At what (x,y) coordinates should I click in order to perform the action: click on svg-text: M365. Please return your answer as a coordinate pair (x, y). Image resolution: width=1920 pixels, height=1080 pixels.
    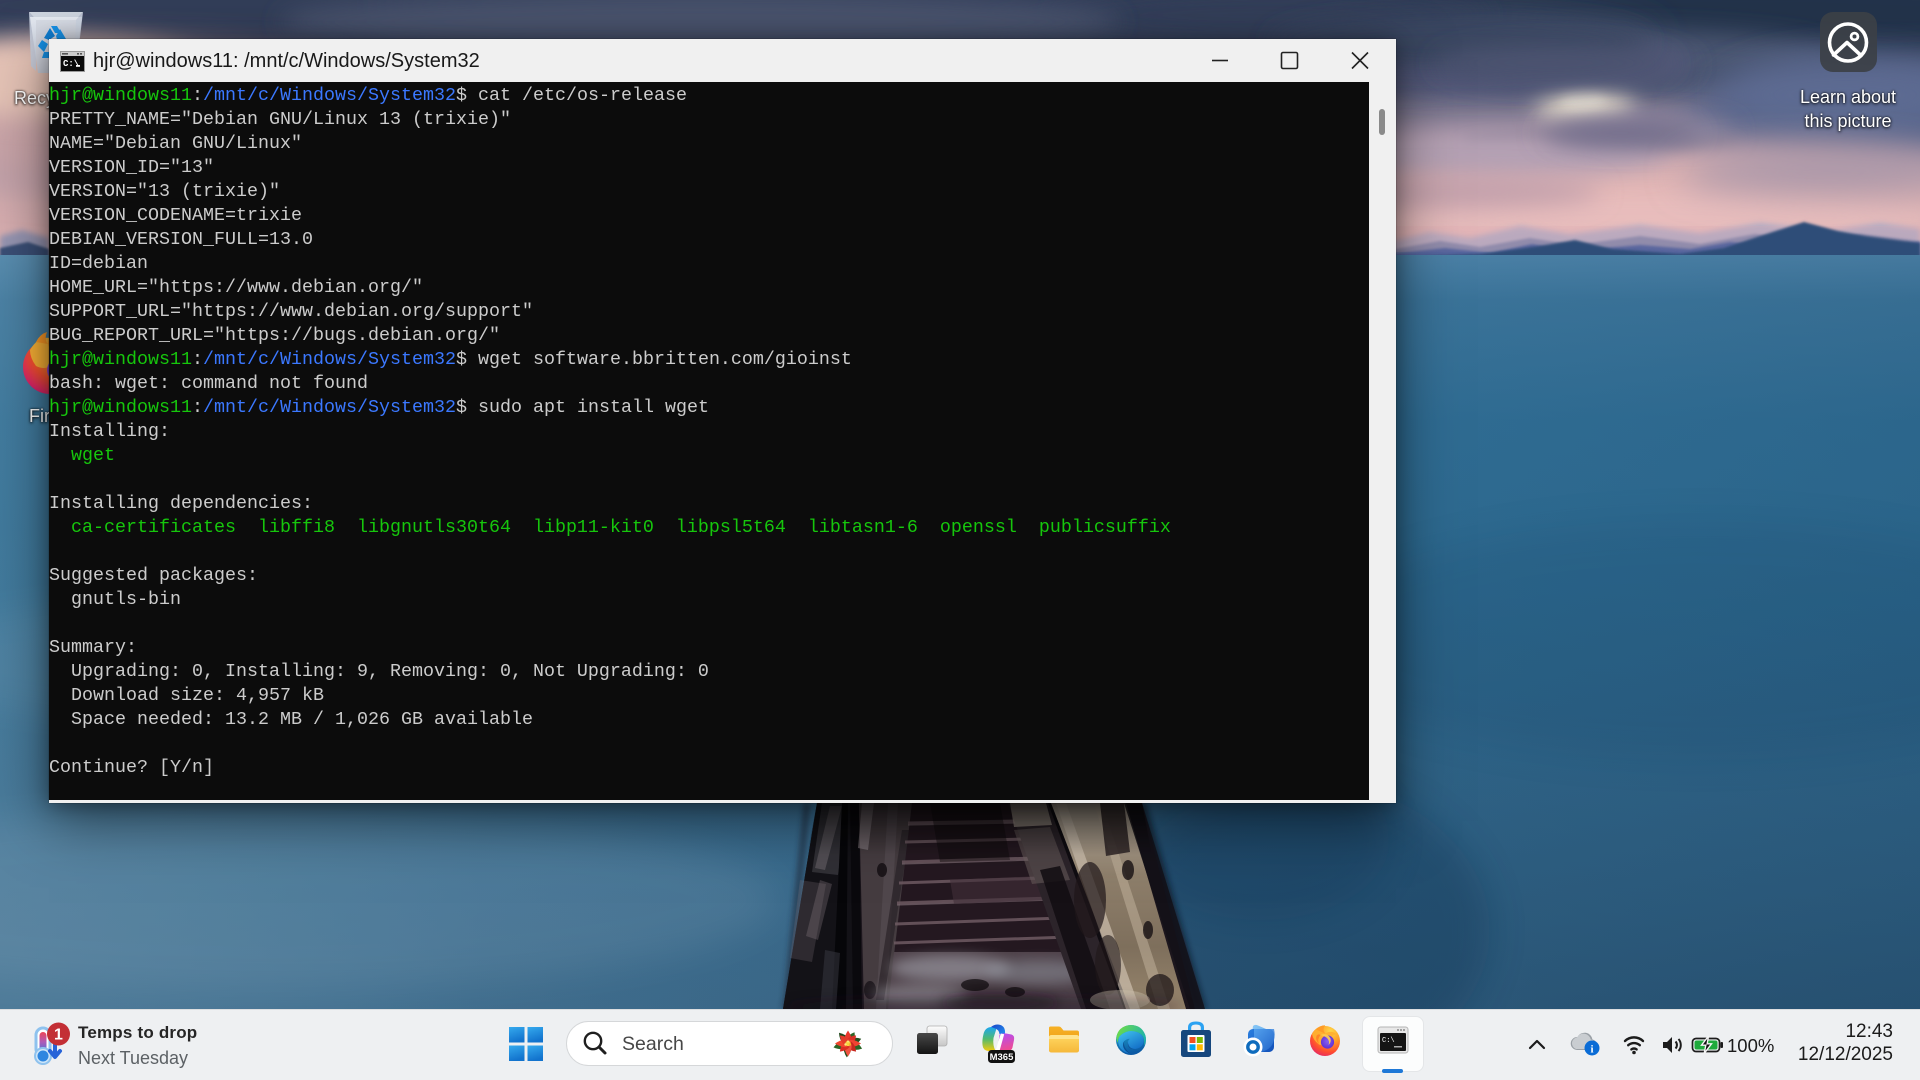
    Looking at the image, I should click on (1002, 1057).